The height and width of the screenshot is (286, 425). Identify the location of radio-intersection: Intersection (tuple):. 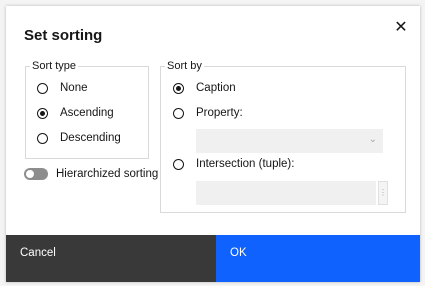
(233, 164).